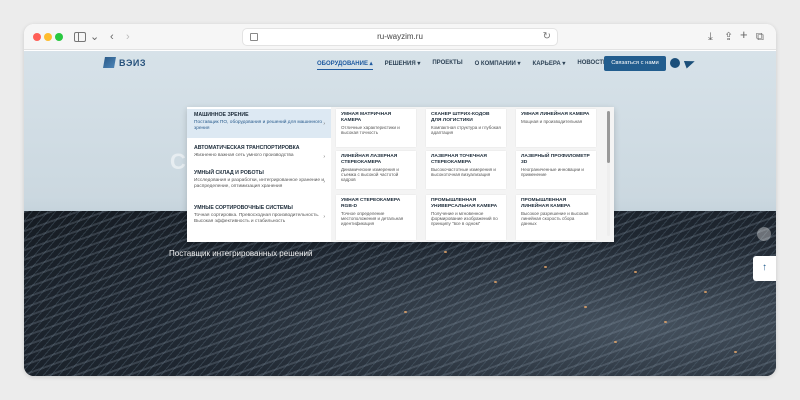 The image size is (800, 400). Describe the element at coordinates (94, 37) in the screenshot. I see `chevron-down-icon: ⌄` at that location.